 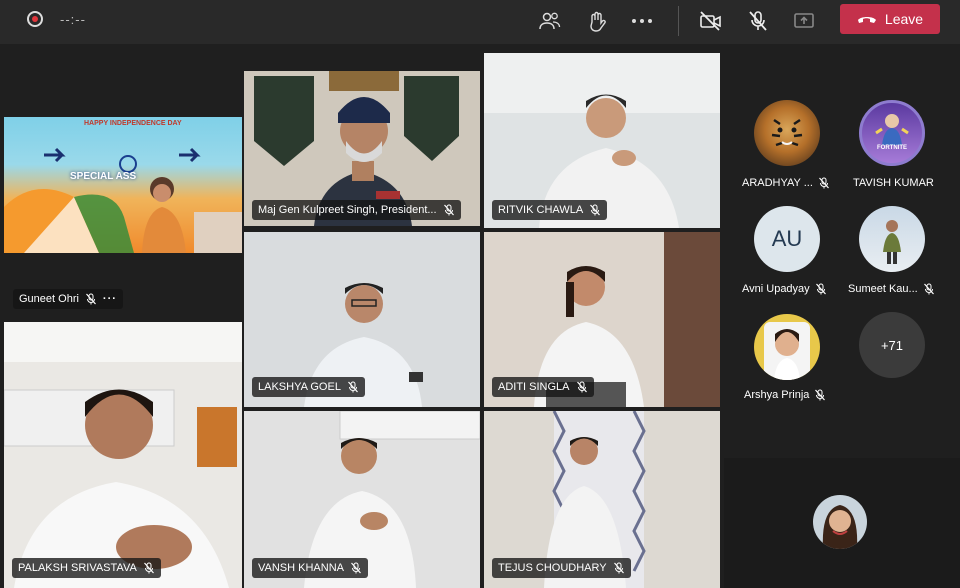 I want to click on roster-item-tavish-kumar: TAVISH KUMAR, so click(x=893, y=183).